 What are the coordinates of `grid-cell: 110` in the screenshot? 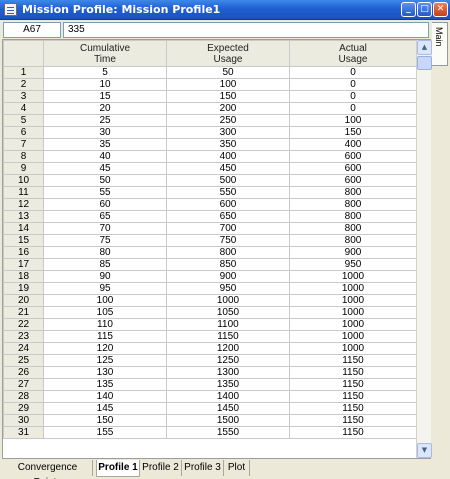 It's located at (105, 324).